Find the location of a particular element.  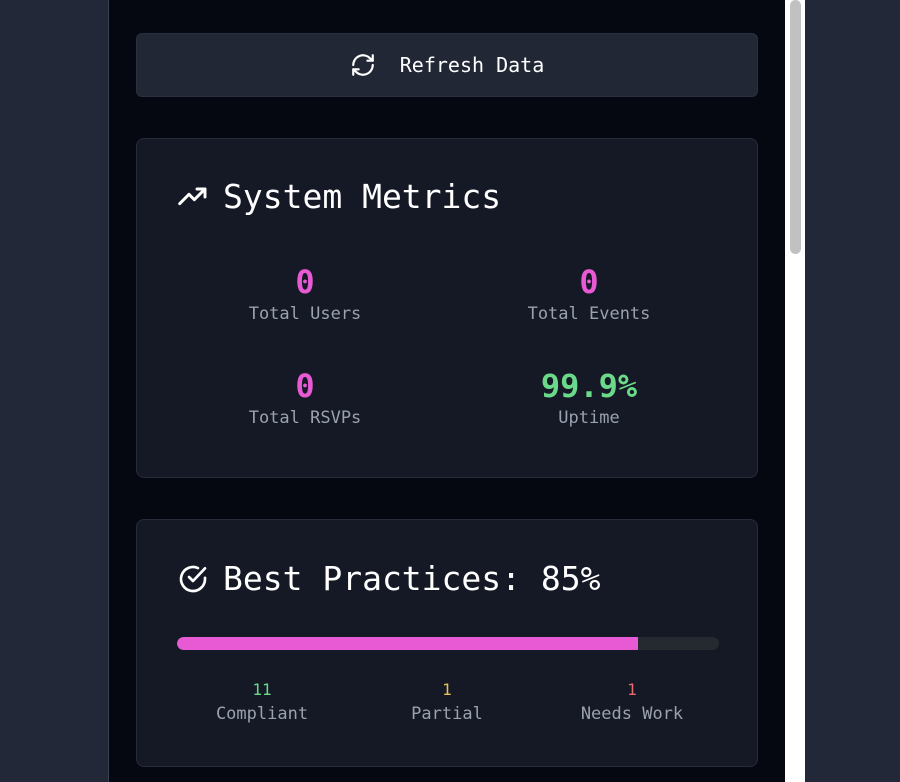

stat-label: Compliant is located at coordinates (262, 714).